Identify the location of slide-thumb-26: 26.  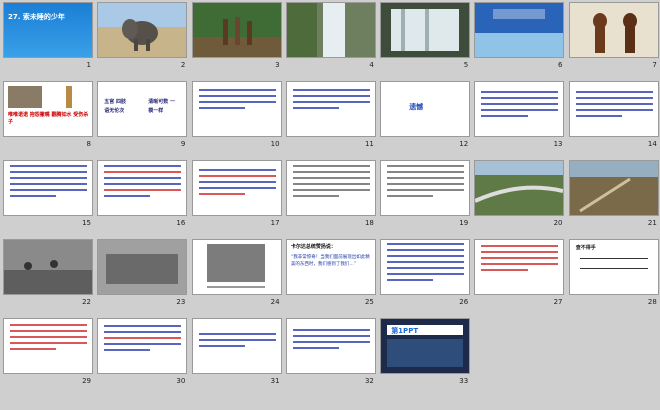
(425, 273).